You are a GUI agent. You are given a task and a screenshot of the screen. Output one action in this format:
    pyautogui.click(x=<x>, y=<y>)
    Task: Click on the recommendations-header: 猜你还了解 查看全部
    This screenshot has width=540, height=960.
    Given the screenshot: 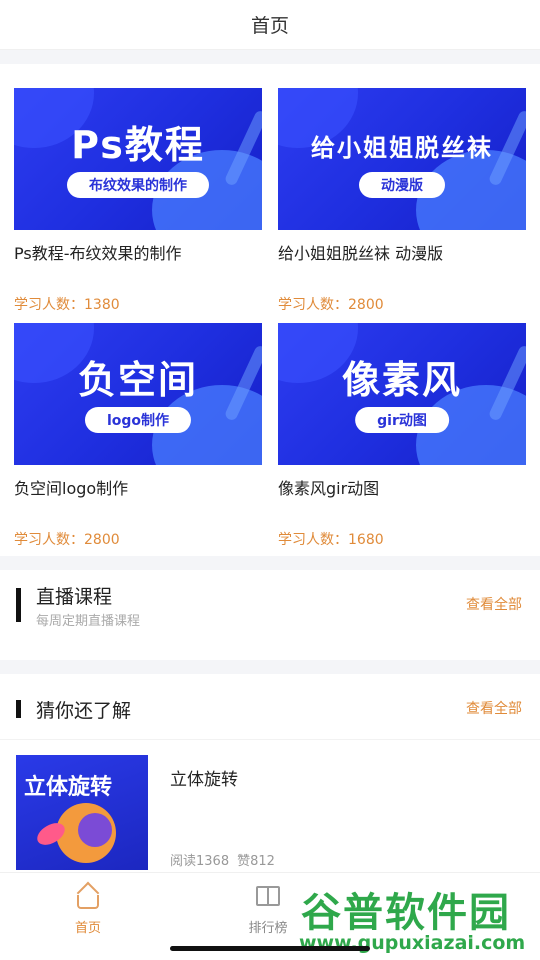 What is the action you would take?
    pyautogui.click(x=270, y=707)
    